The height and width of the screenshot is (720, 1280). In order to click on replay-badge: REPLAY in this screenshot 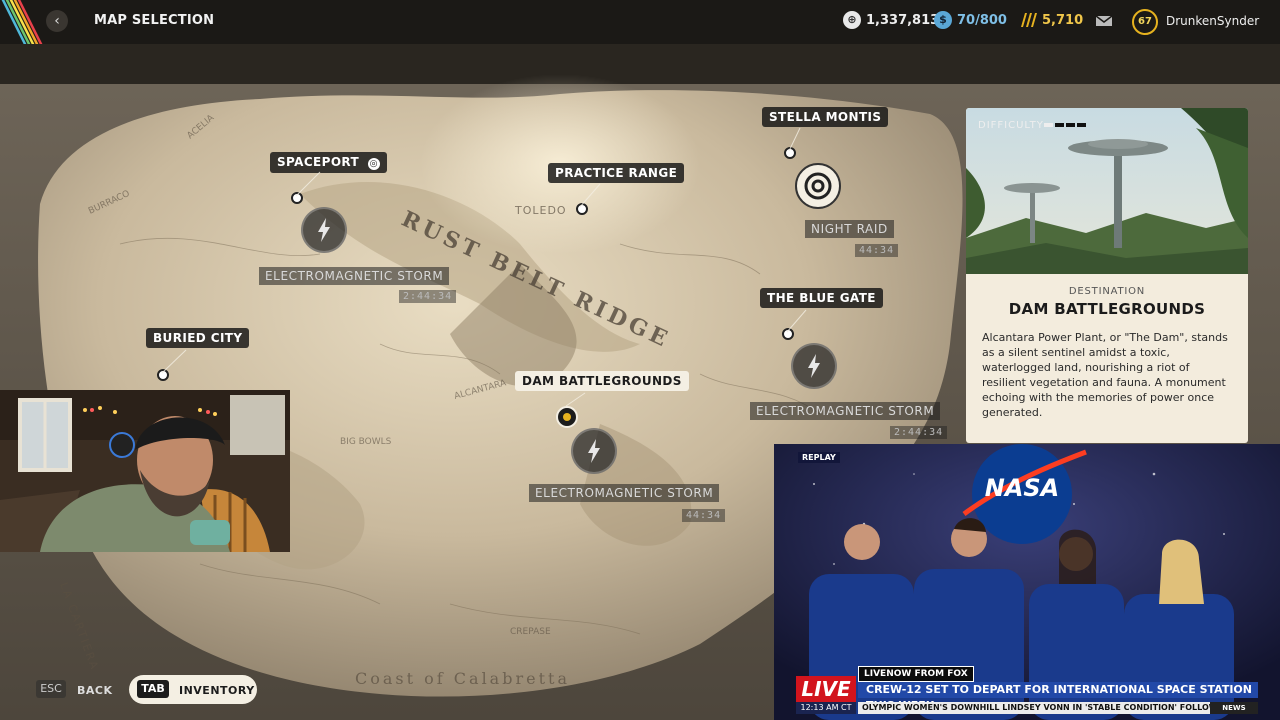, I will do `click(819, 457)`.